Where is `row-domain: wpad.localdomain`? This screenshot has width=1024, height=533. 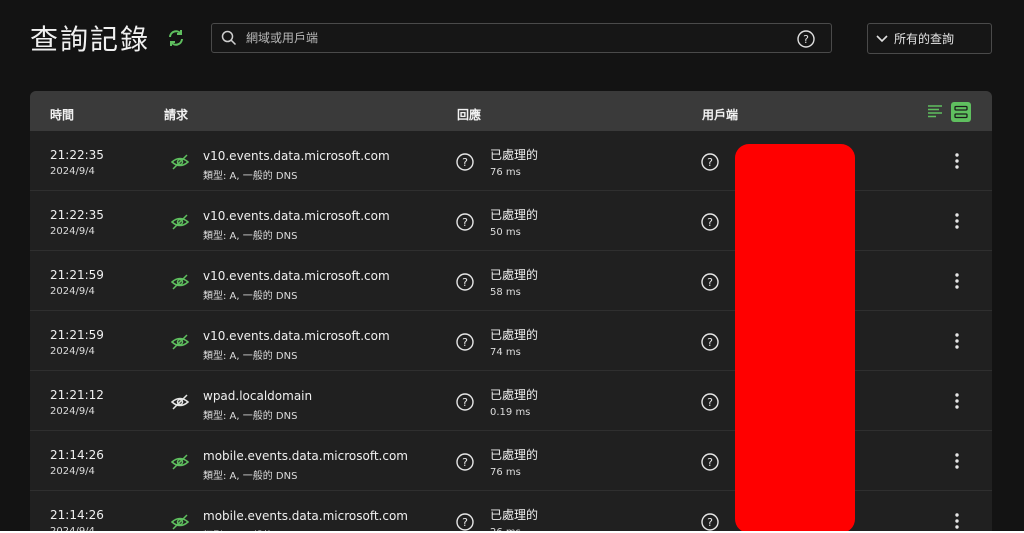
row-domain: wpad.localdomain is located at coordinates (257, 396).